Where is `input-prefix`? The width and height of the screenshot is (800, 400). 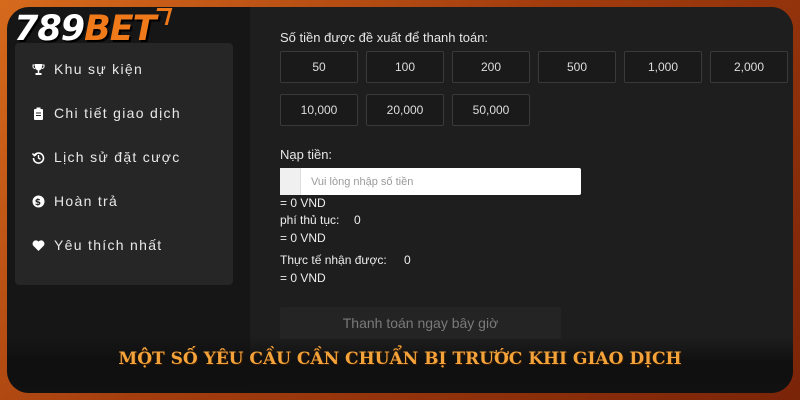
input-prefix is located at coordinates (290, 181).